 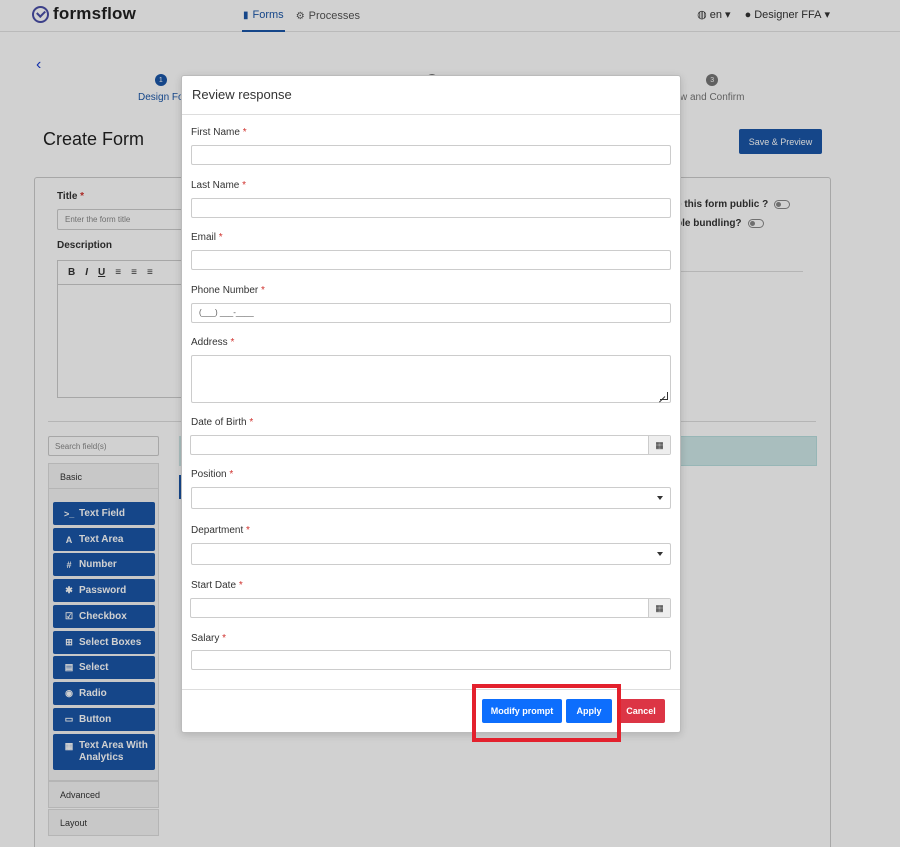 What do you see at coordinates (431, 498) in the screenshot?
I see `position-select` at bounding box center [431, 498].